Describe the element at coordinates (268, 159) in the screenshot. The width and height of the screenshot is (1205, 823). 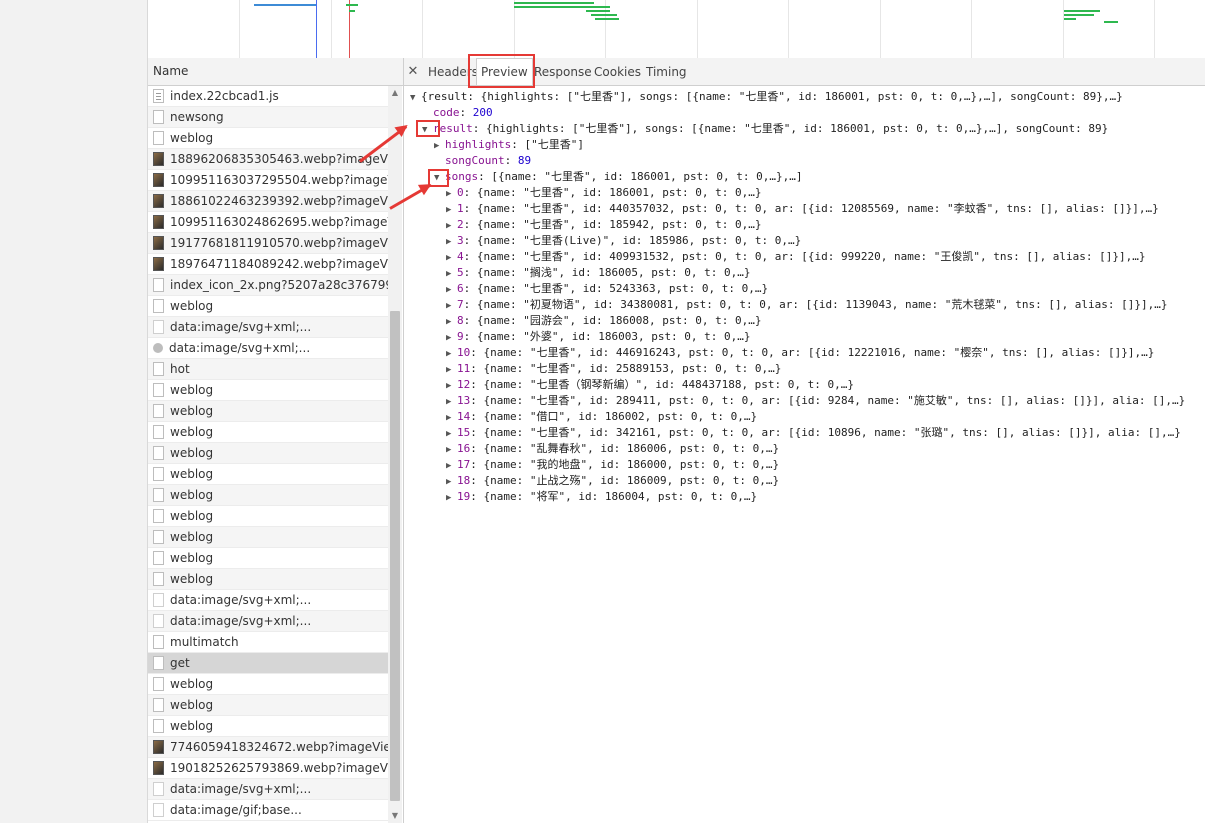
I see `request-row: 18896206835305463.webp?imageView&` at that location.